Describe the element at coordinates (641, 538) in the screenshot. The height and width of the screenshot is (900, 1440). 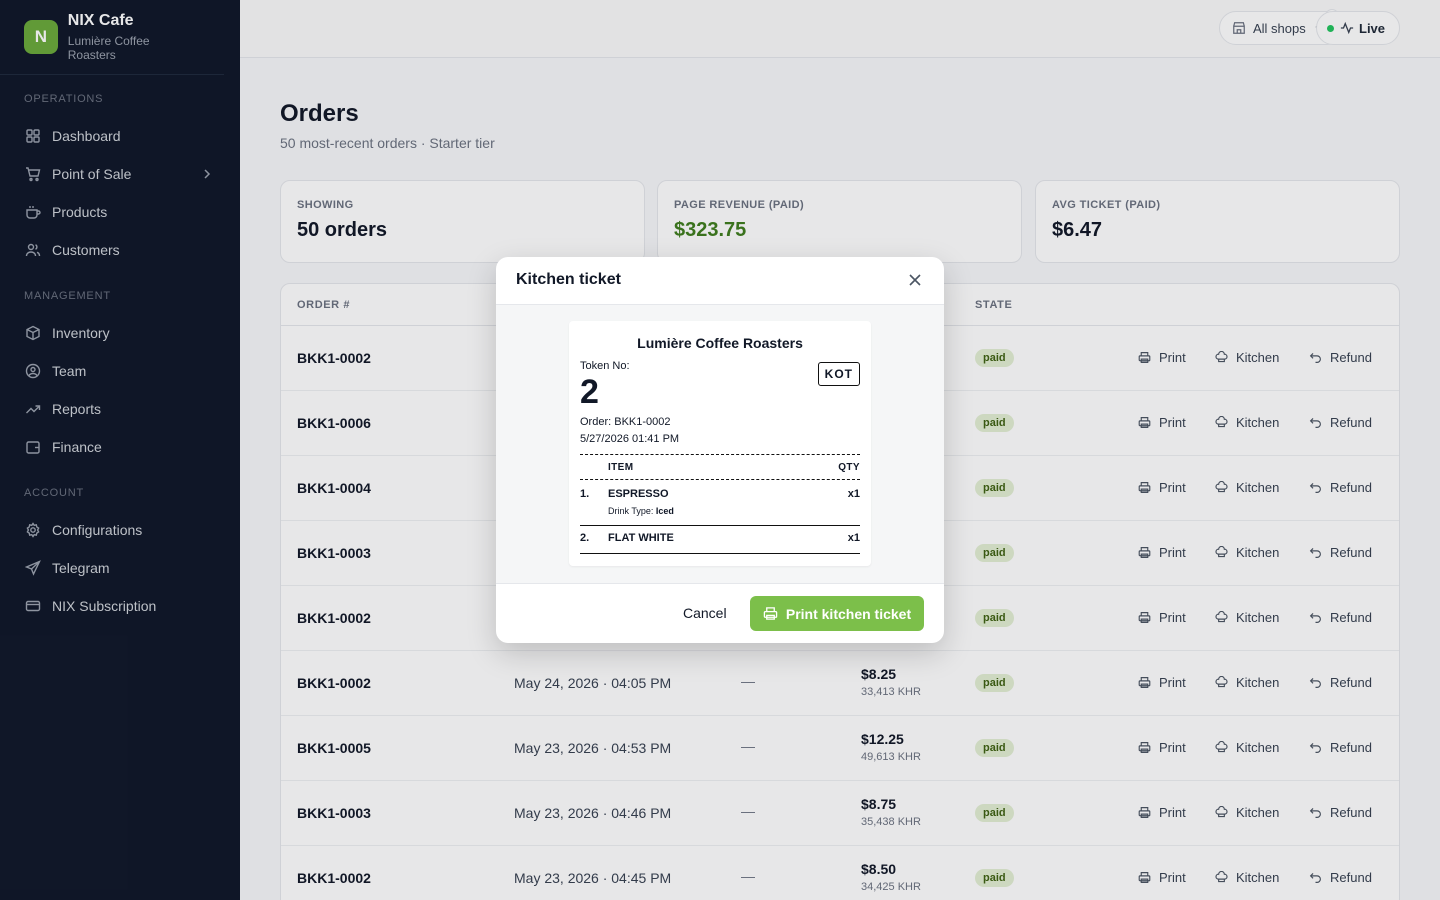
I see `ticket-item-name: FLAT WHITE` at that location.